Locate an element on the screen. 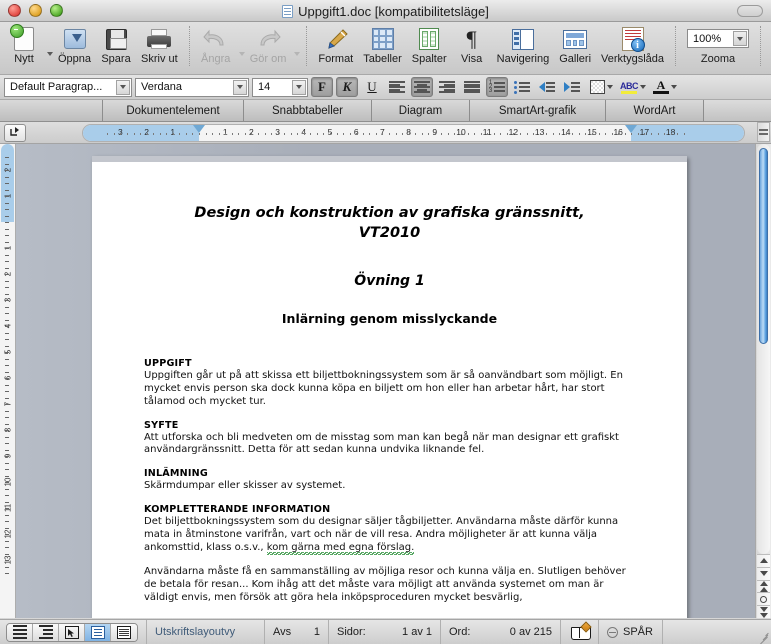 The image size is (771, 644). window-title-group: Uppgift1.doc [kompatibilitetsläge] is located at coordinates (385, 11).